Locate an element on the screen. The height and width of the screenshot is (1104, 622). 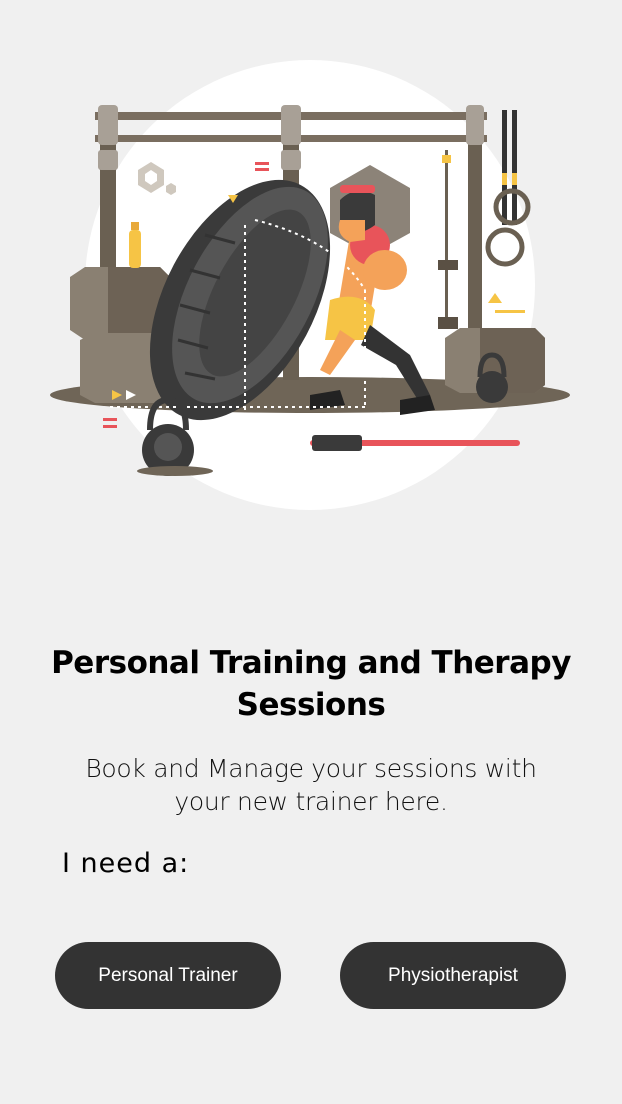
personal-trainer-button: Personal Trainer is located at coordinates (168, 975).